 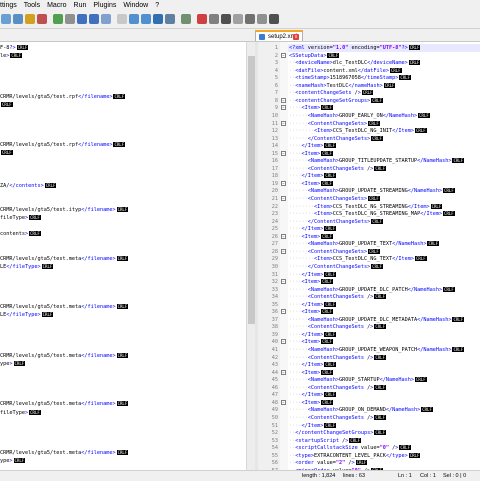 What do you see at coordinates (158, 19) in the screenshot?
I see `toolbar-button-12-icon` at bounding box center [158, 19].